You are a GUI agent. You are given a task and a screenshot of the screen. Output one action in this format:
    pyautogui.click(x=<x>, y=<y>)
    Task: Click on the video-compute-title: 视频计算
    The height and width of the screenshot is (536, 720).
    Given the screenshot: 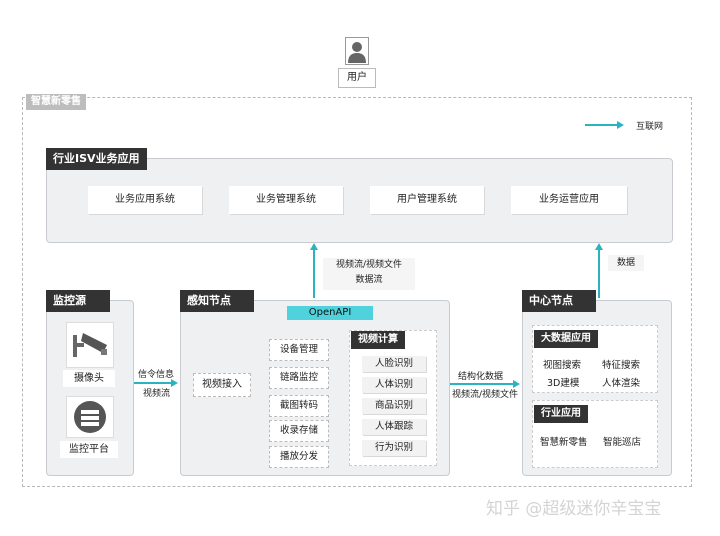 What is the action you would take?
    pyautogui.click(x=378, y=340)
    